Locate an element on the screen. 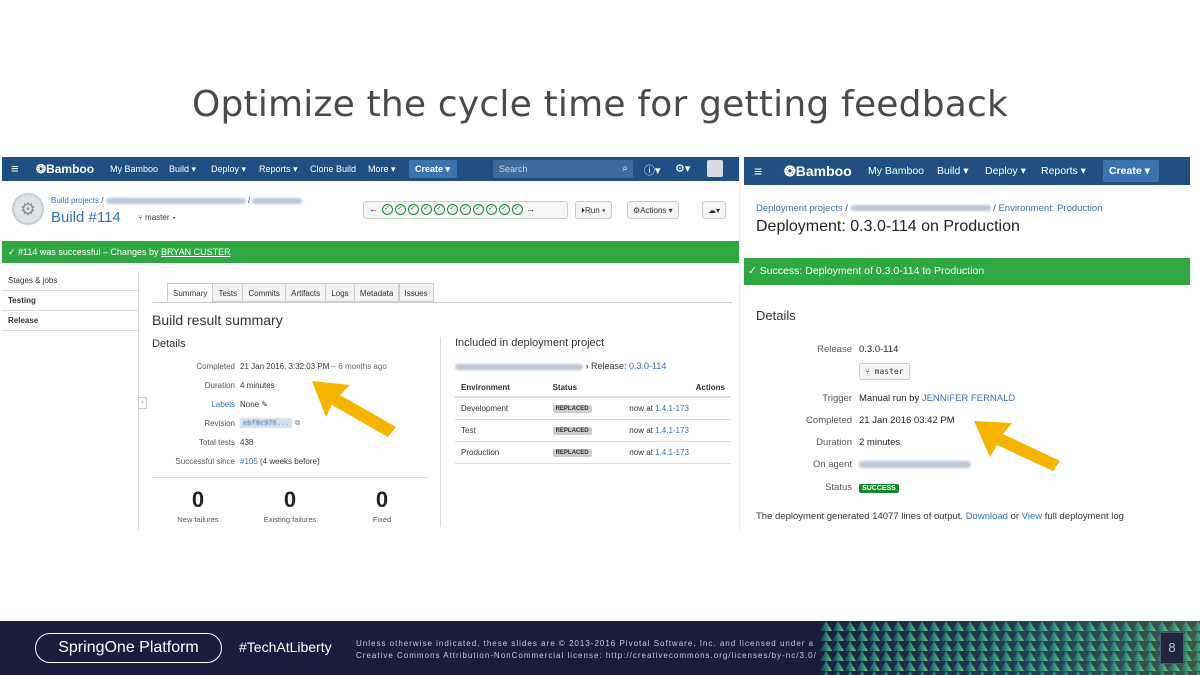 The image size is (1200, 675). nav-clone-build: Clone Build is located at coordinates (333, 169).